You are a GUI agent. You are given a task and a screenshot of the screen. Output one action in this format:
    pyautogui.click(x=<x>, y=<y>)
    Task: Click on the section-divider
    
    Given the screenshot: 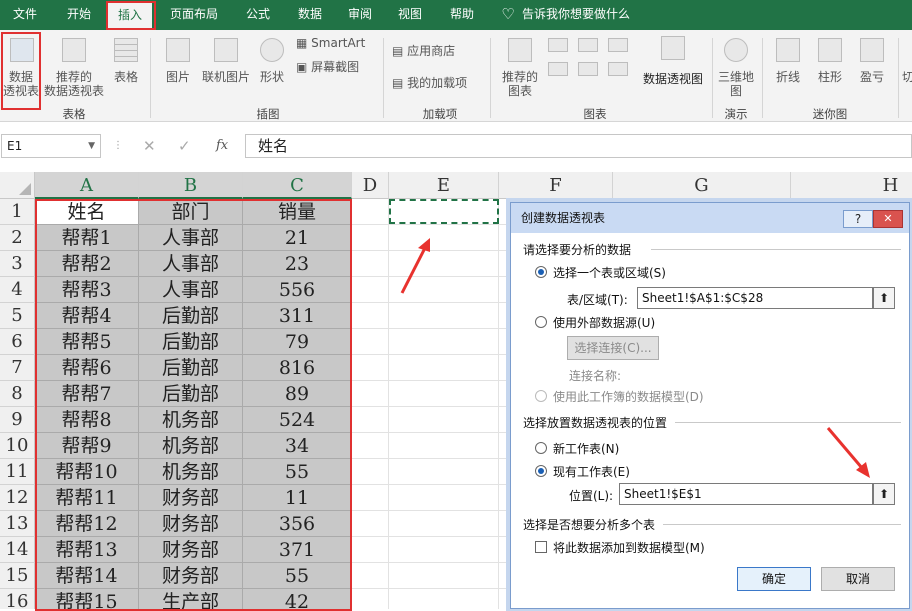 What is the action you would take?
    pyautogui.click(x=776, y=249)
    